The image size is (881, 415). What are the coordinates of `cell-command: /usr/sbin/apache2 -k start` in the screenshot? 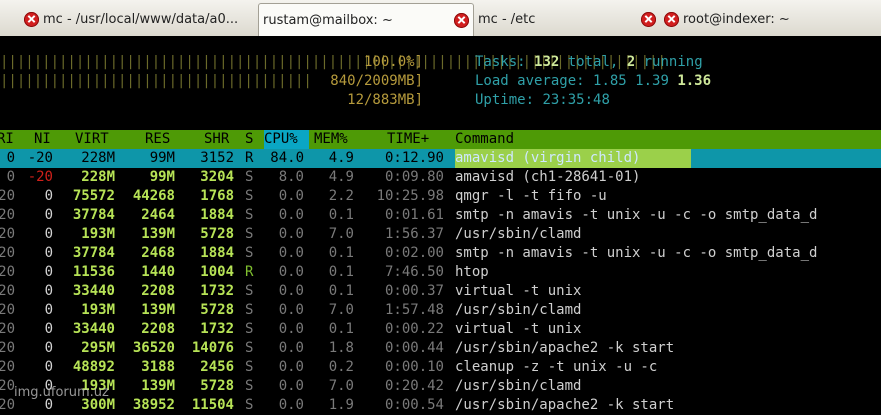 It's located at (565, 348).